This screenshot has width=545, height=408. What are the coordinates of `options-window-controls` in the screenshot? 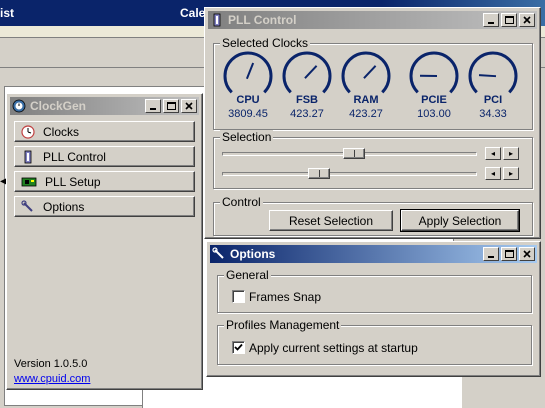 It's located at (508, 254).